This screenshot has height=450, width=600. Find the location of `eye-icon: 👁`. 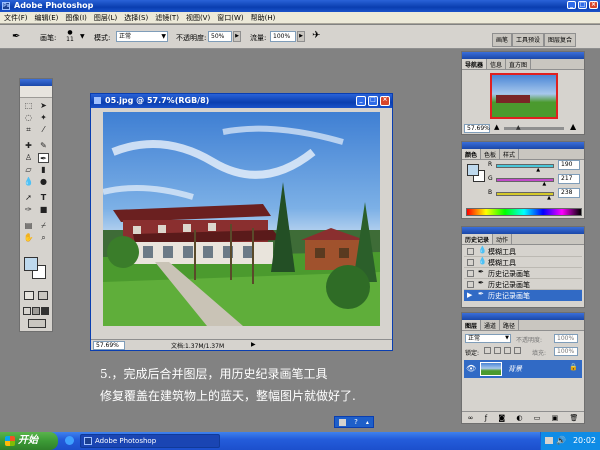

eye-icon: 👁 is located at coordinates (471, 368).